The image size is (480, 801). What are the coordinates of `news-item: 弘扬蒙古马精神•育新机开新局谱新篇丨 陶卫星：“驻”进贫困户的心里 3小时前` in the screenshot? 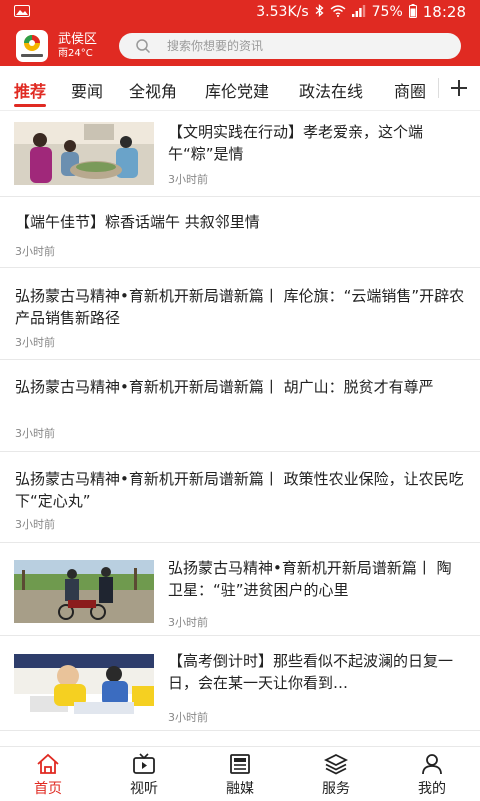 It's located at (240, 589).